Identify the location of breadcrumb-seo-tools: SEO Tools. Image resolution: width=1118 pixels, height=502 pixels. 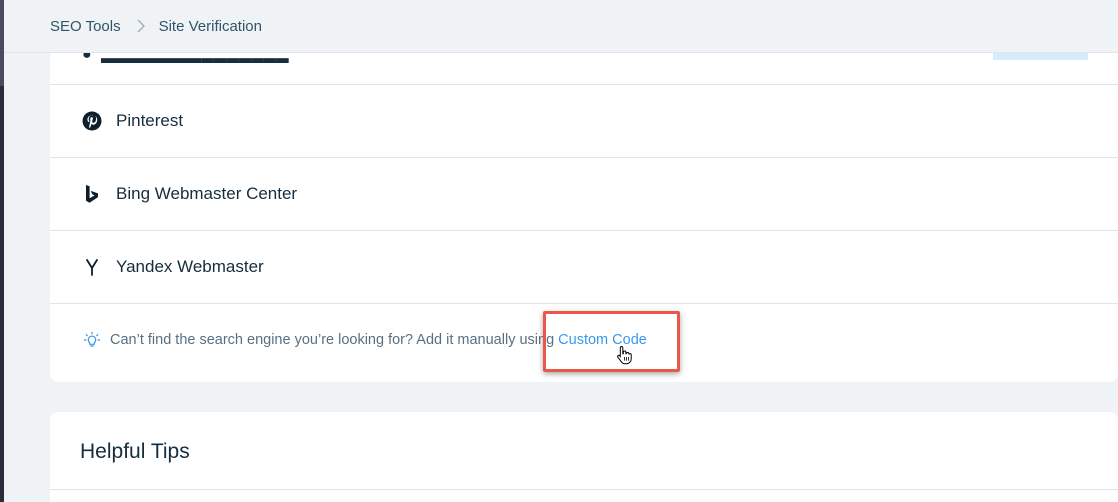
(85, 26).